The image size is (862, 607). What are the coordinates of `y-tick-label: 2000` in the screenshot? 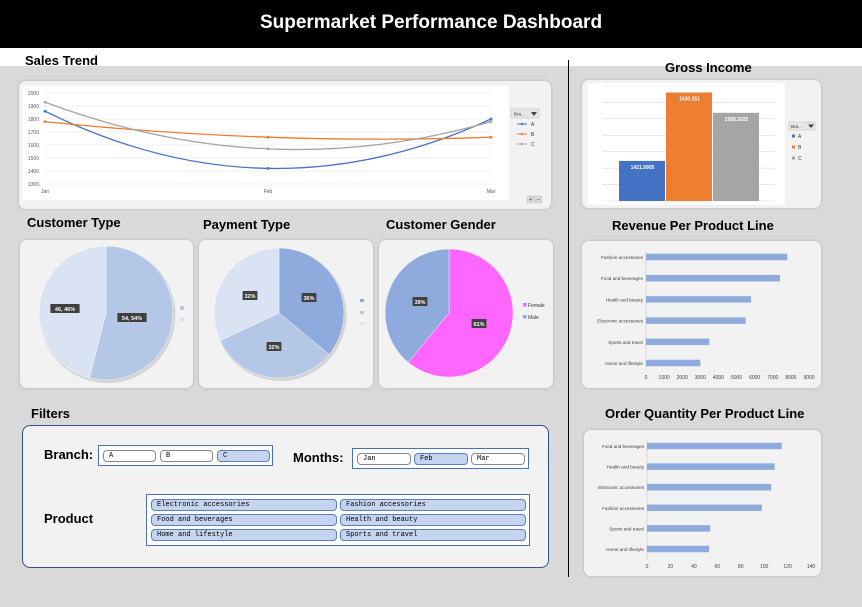 It's located at (33, 94).